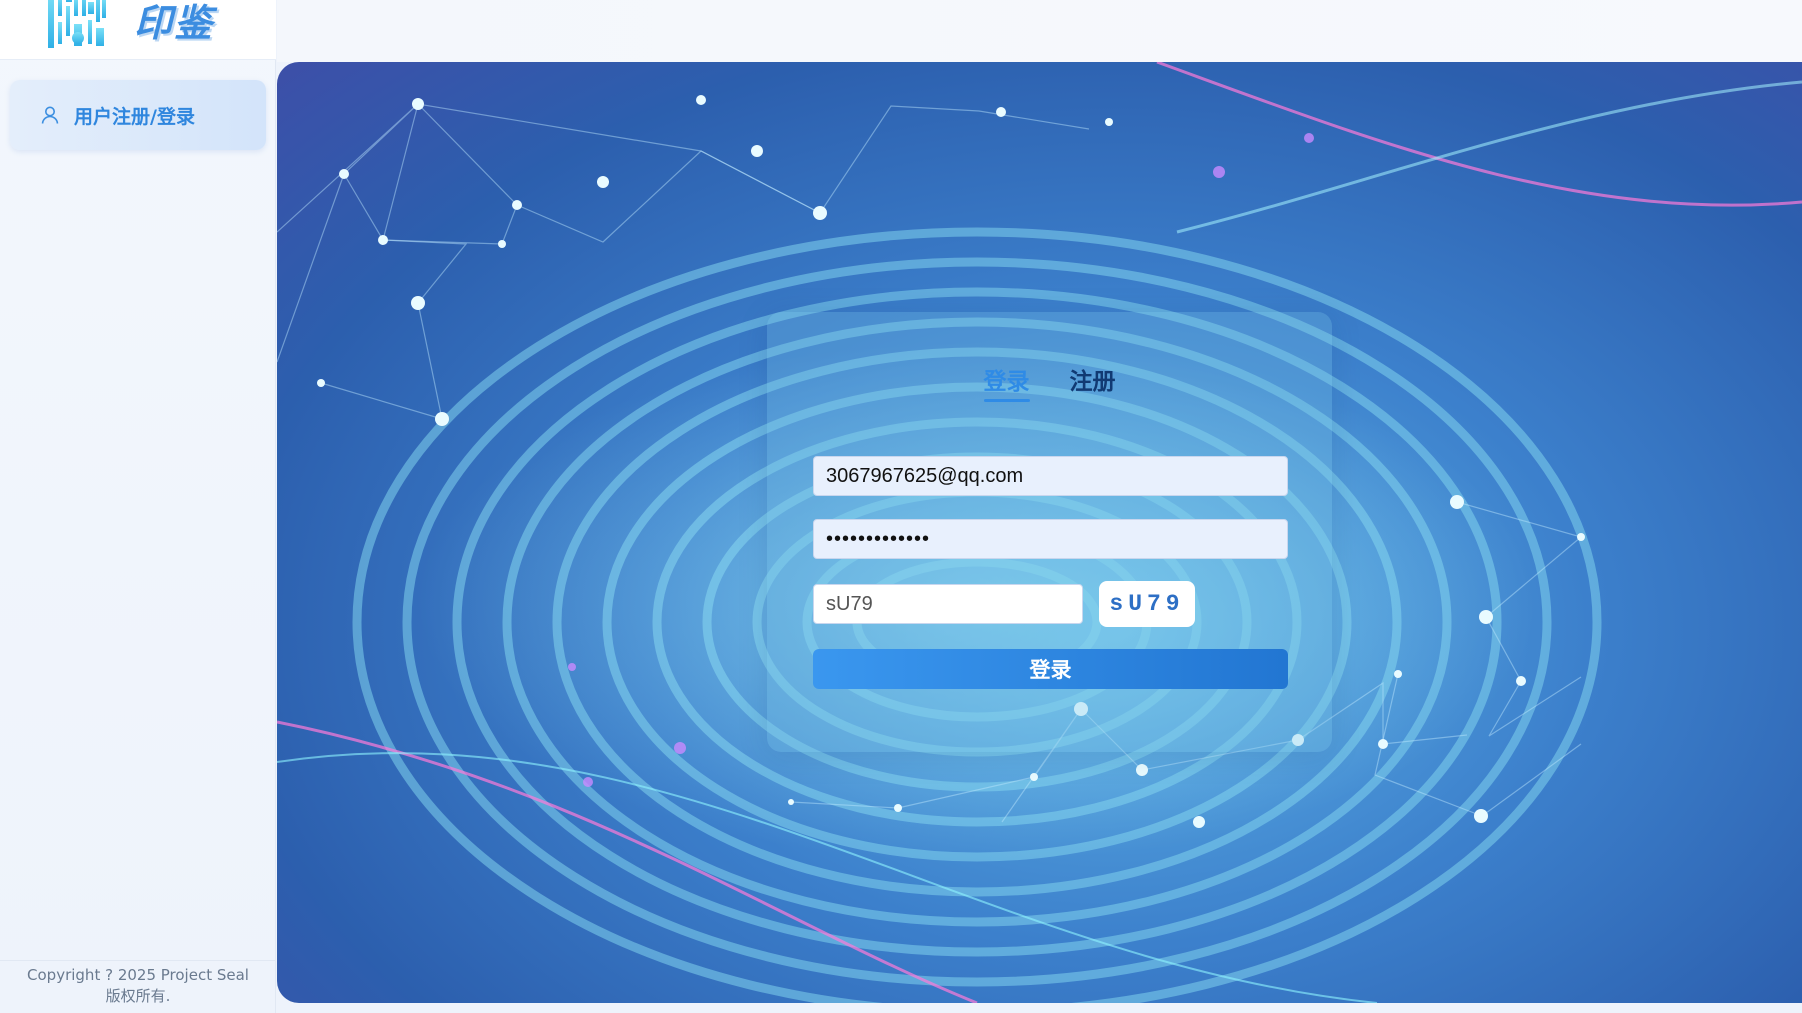 Image resolution: width=1802 pixels, height=1013 pixels. Describe the element at coordinates (50, 115) in the screenshot. I see `user-icon` at that location.